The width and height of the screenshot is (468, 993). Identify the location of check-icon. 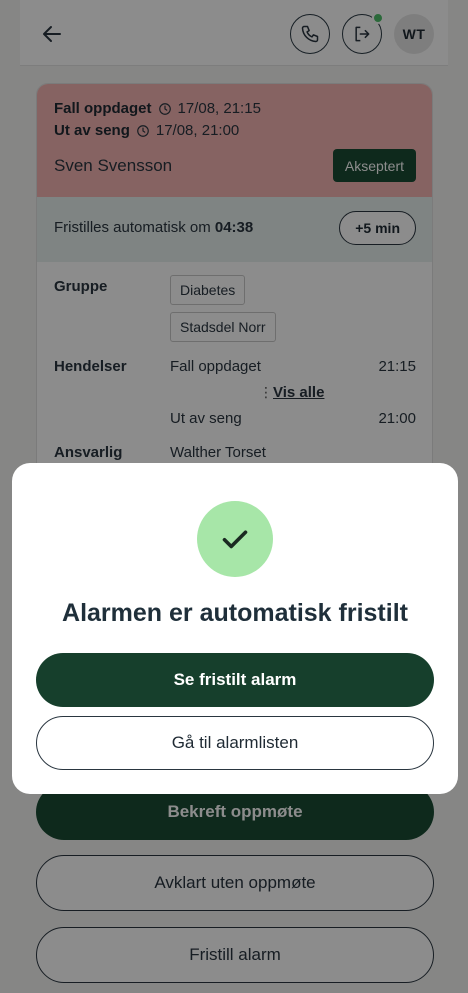
(235, 539).